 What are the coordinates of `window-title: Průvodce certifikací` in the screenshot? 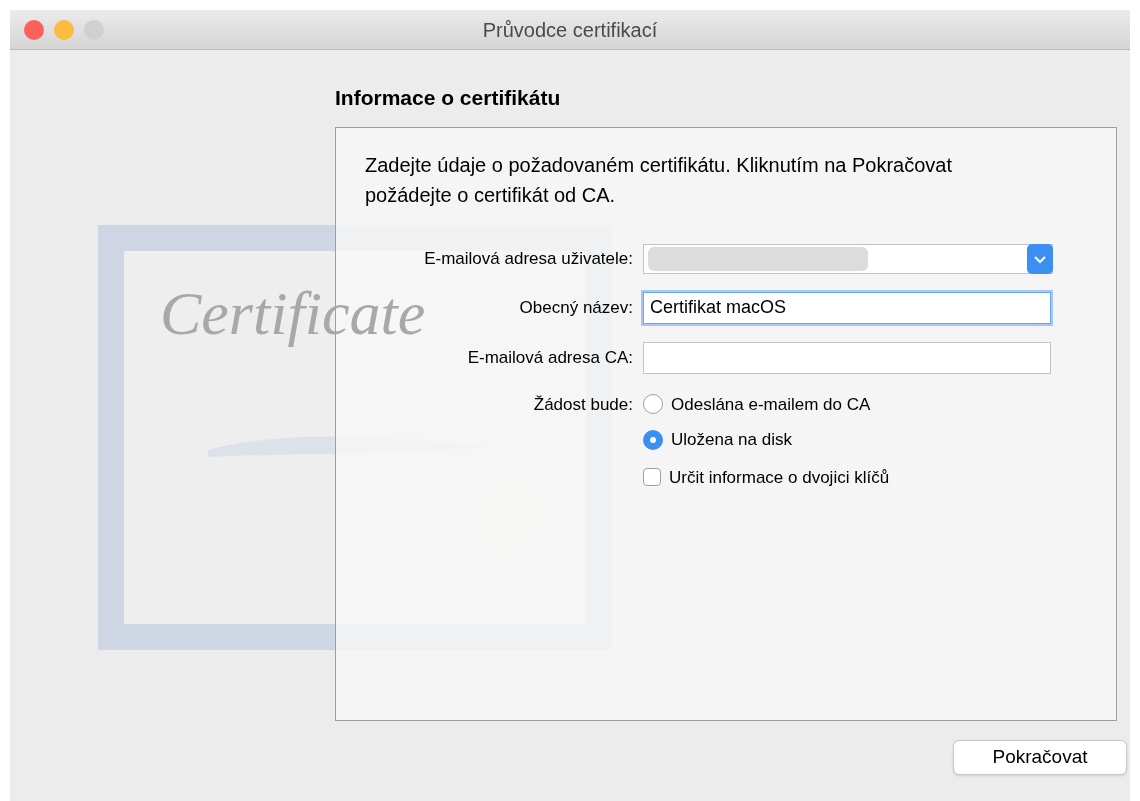 It's located at (570, 30).